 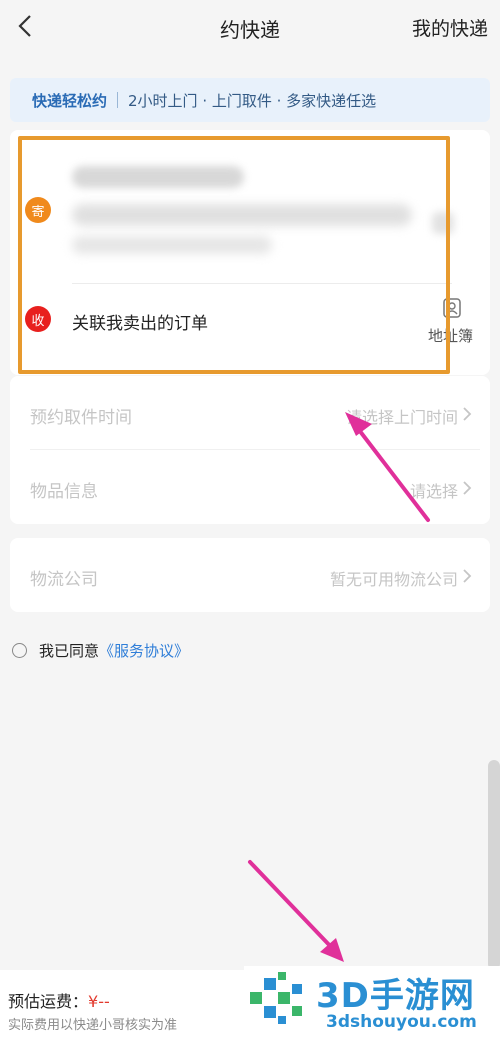 I want to click on agreement-radio, so click(x=19, y=650).